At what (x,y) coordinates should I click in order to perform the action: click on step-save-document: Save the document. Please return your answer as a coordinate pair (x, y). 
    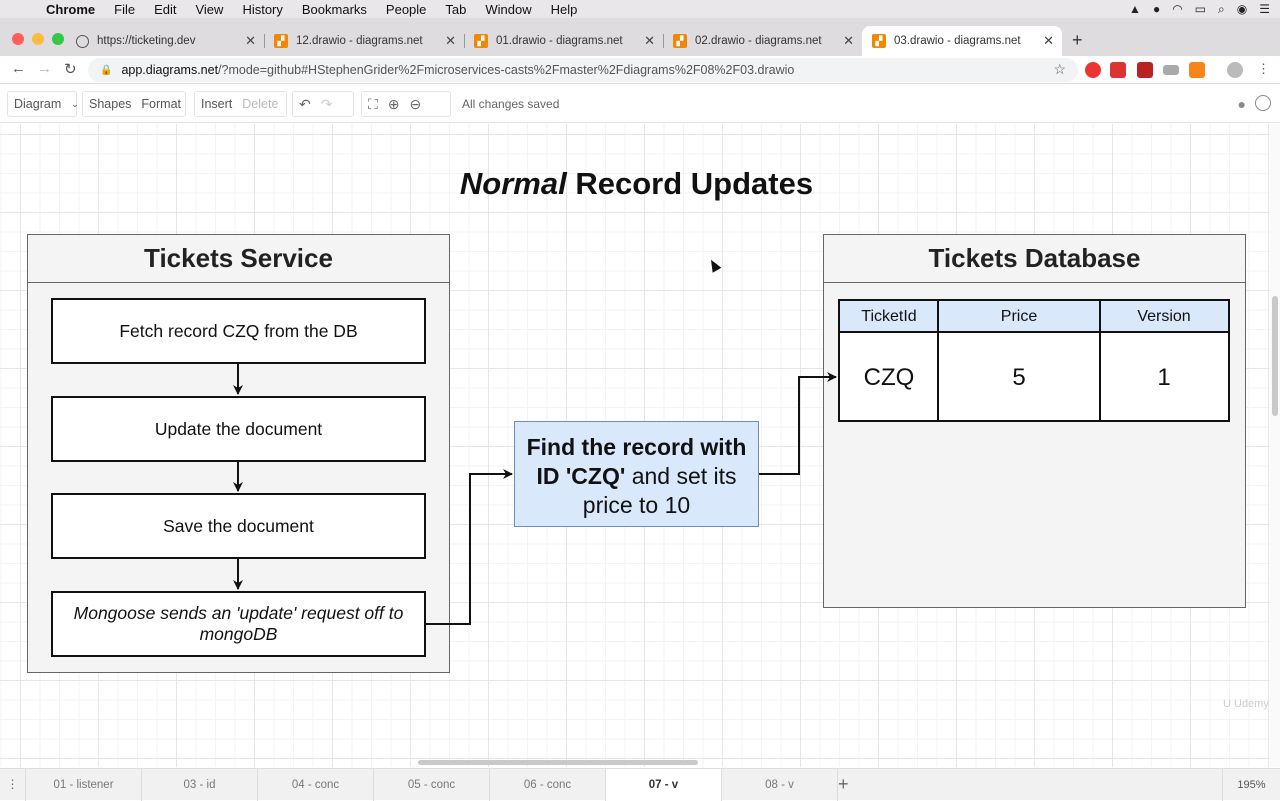
    Looking at the image, I should click on (238, 526).